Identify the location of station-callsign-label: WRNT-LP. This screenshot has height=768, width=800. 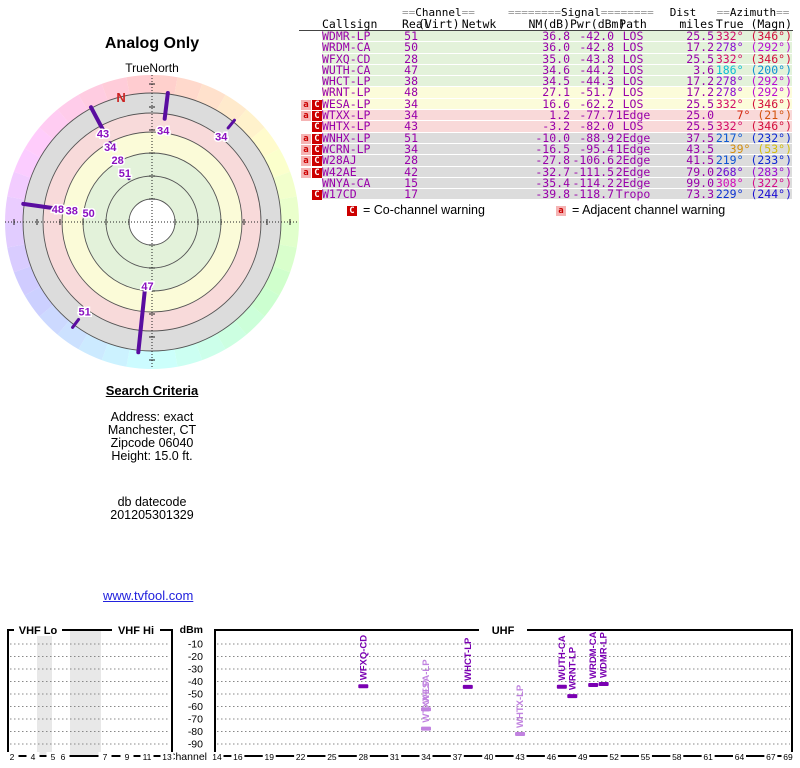
(572, 668).